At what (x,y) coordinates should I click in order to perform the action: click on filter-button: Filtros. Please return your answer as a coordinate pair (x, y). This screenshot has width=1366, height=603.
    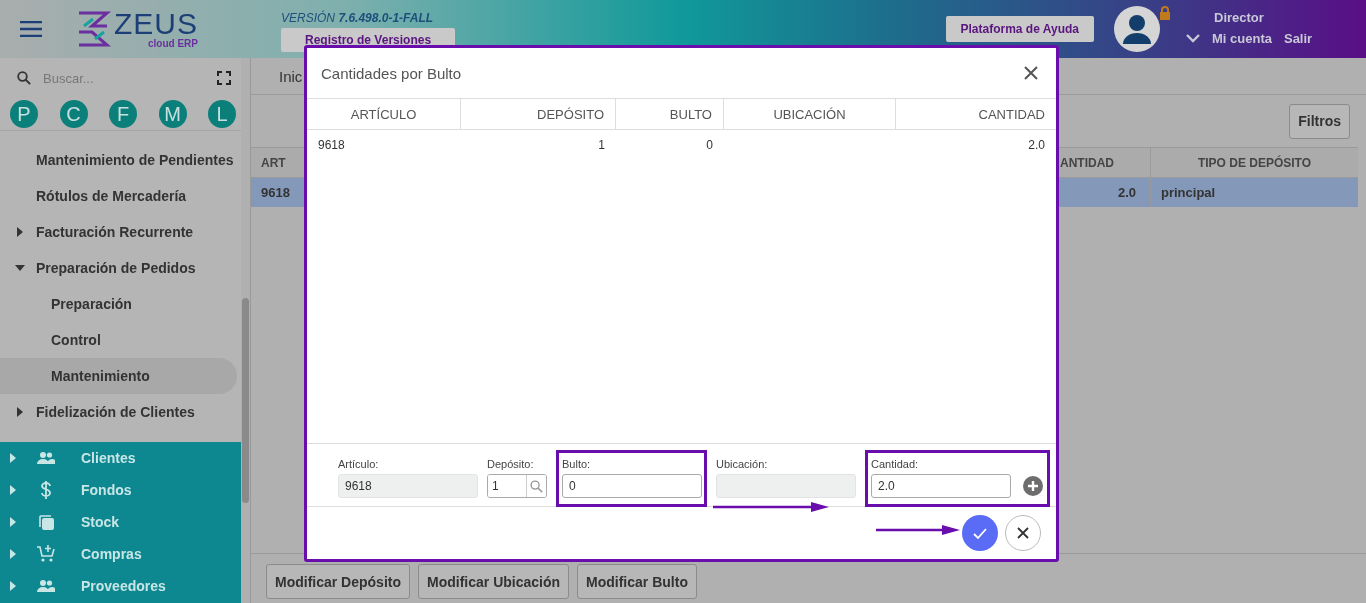
    Looking at the image, I should click on (1319, 121).